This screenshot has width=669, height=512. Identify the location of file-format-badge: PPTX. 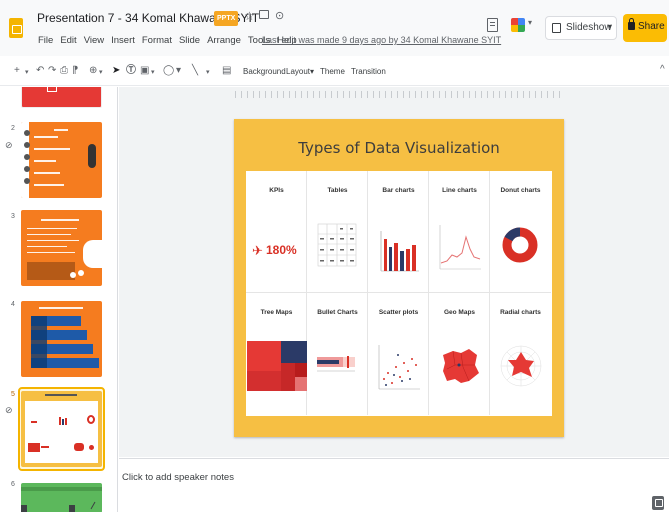
(226, 18).